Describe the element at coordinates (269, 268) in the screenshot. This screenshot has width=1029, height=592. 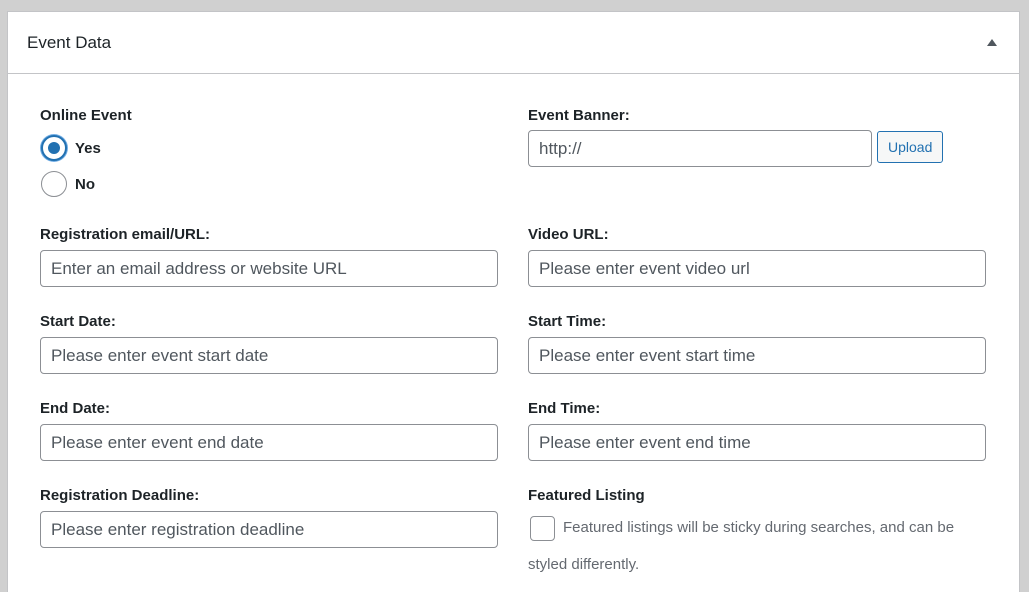
I see `registration-input` at that location.